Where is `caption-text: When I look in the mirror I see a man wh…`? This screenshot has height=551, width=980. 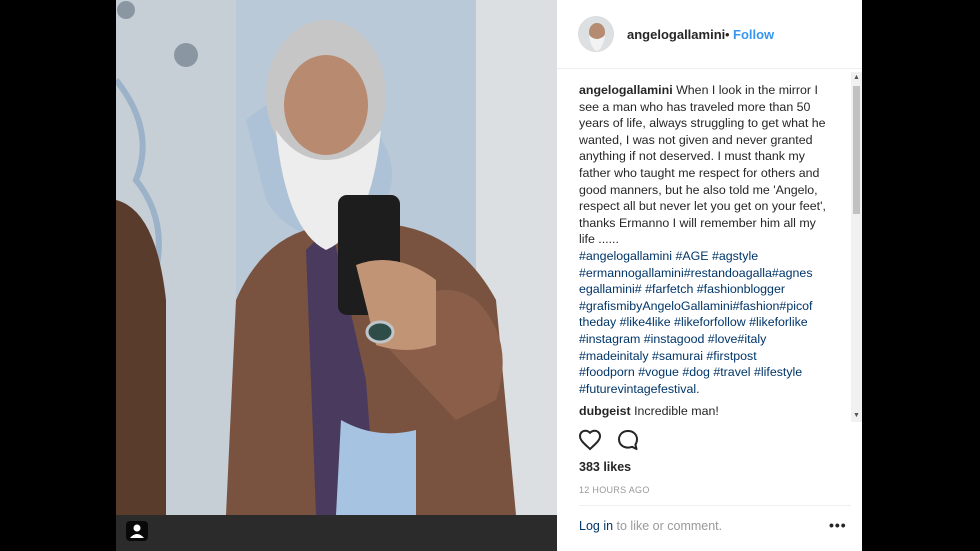 caption-text: When I look in the mirror I see a man wh… is located at coordinates (702, 165).